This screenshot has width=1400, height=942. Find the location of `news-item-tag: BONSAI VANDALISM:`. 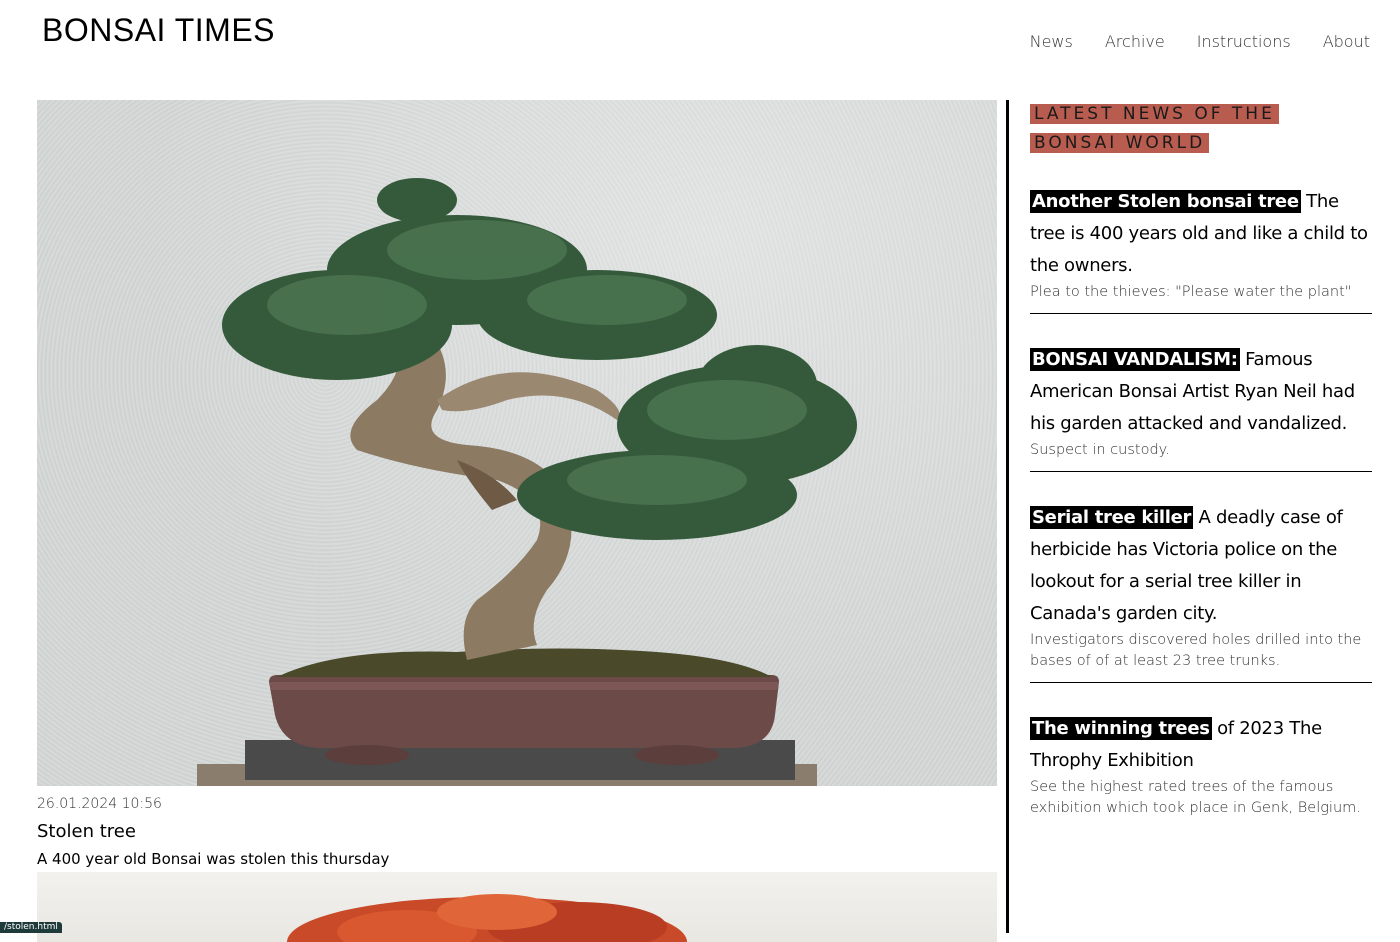

news-item-tag: BONSAI VANDALISM: is located at coordinates (1135, 359).